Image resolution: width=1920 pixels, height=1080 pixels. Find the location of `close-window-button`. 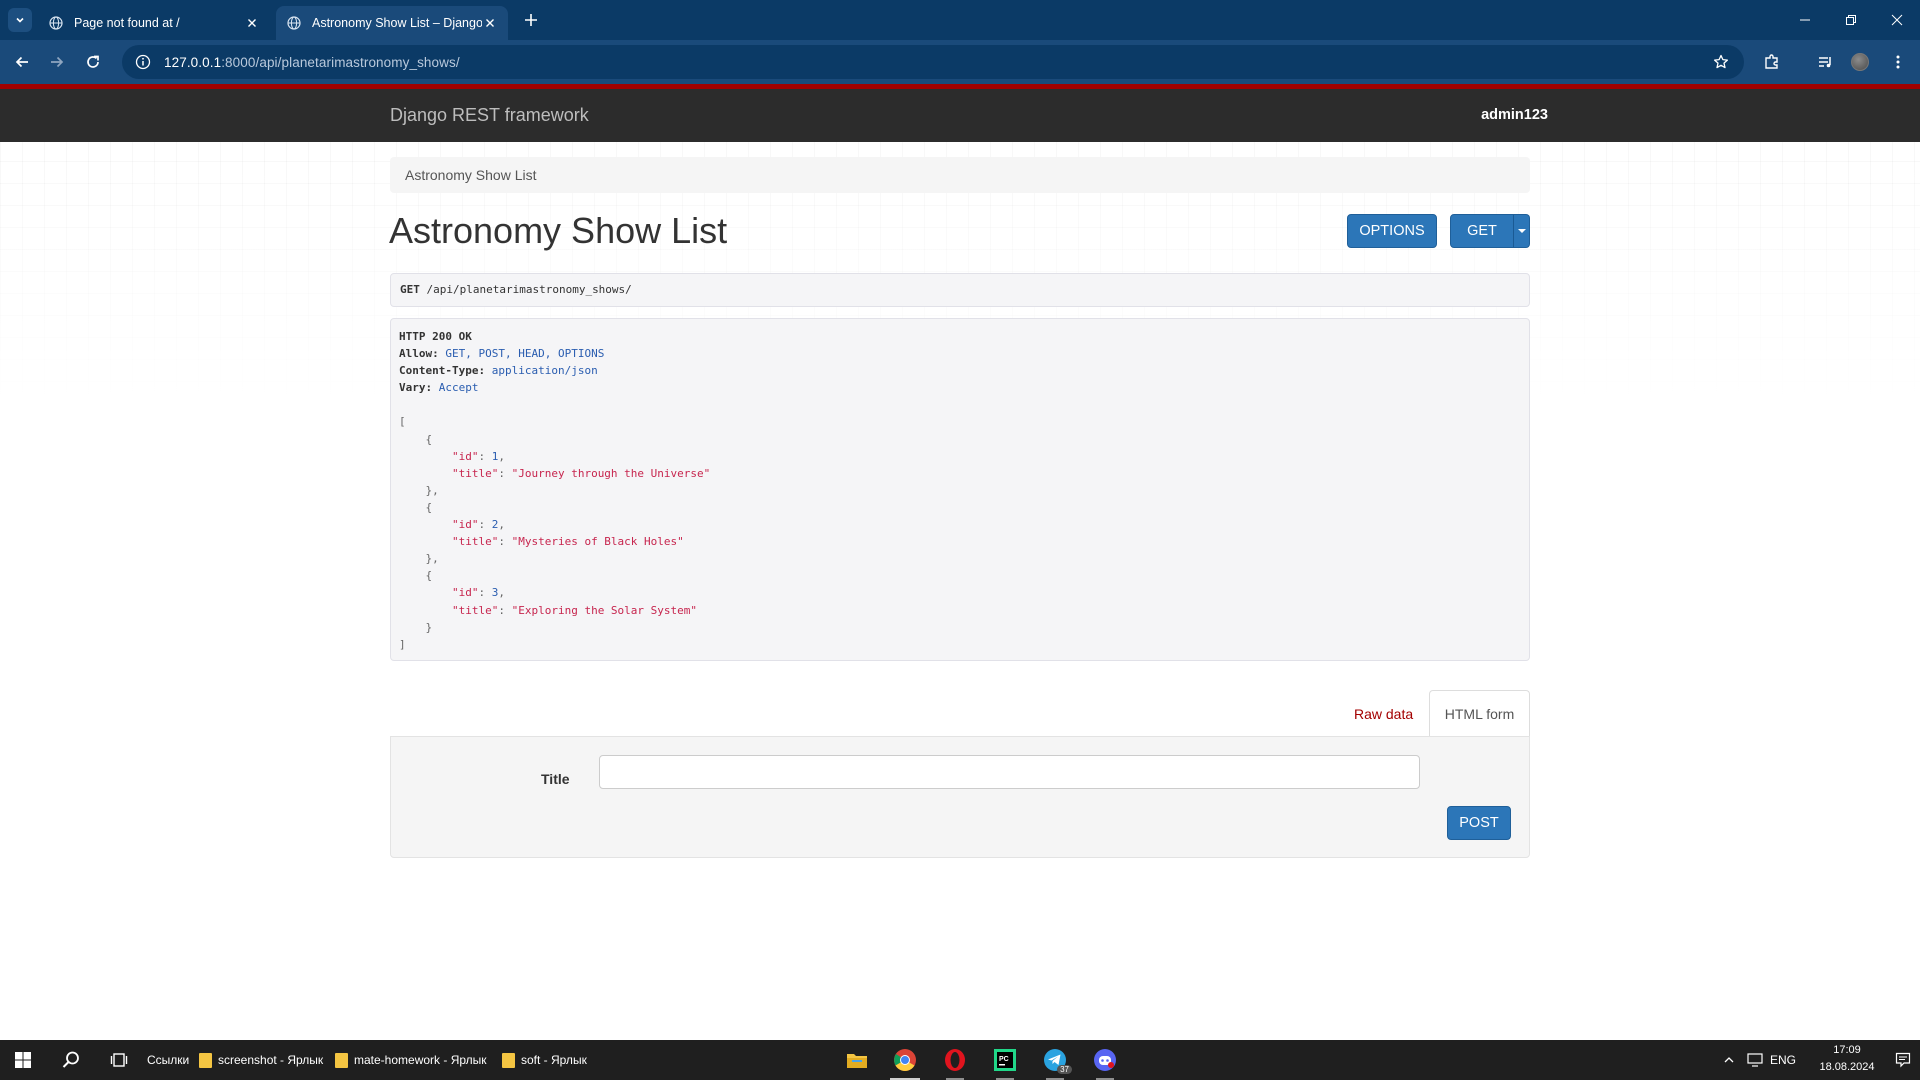

close-window-button is located at coordinates (1897, 20).